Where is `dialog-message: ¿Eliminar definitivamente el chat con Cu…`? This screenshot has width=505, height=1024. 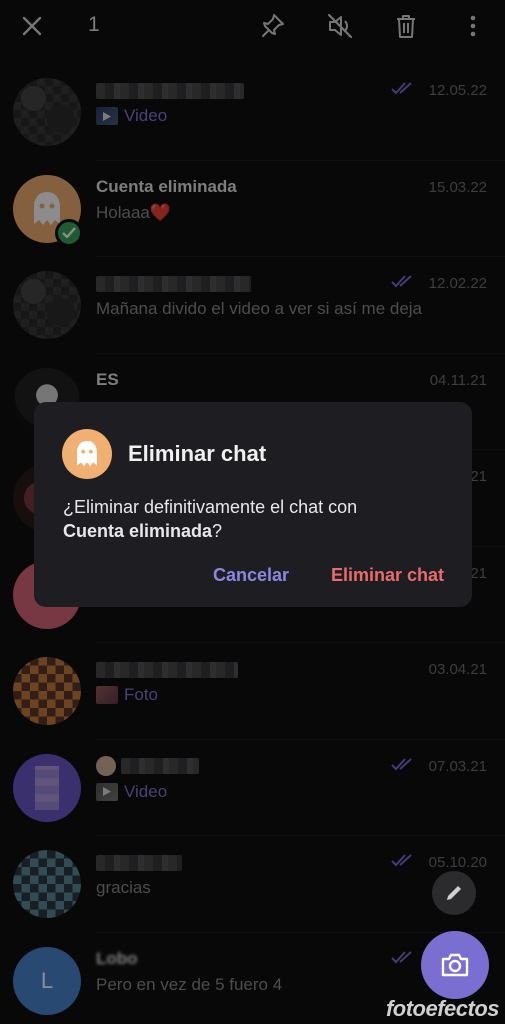 dialog-message: ¿Eliminar definitivamente el chat con Cu… is located at coordinates (258, 519).